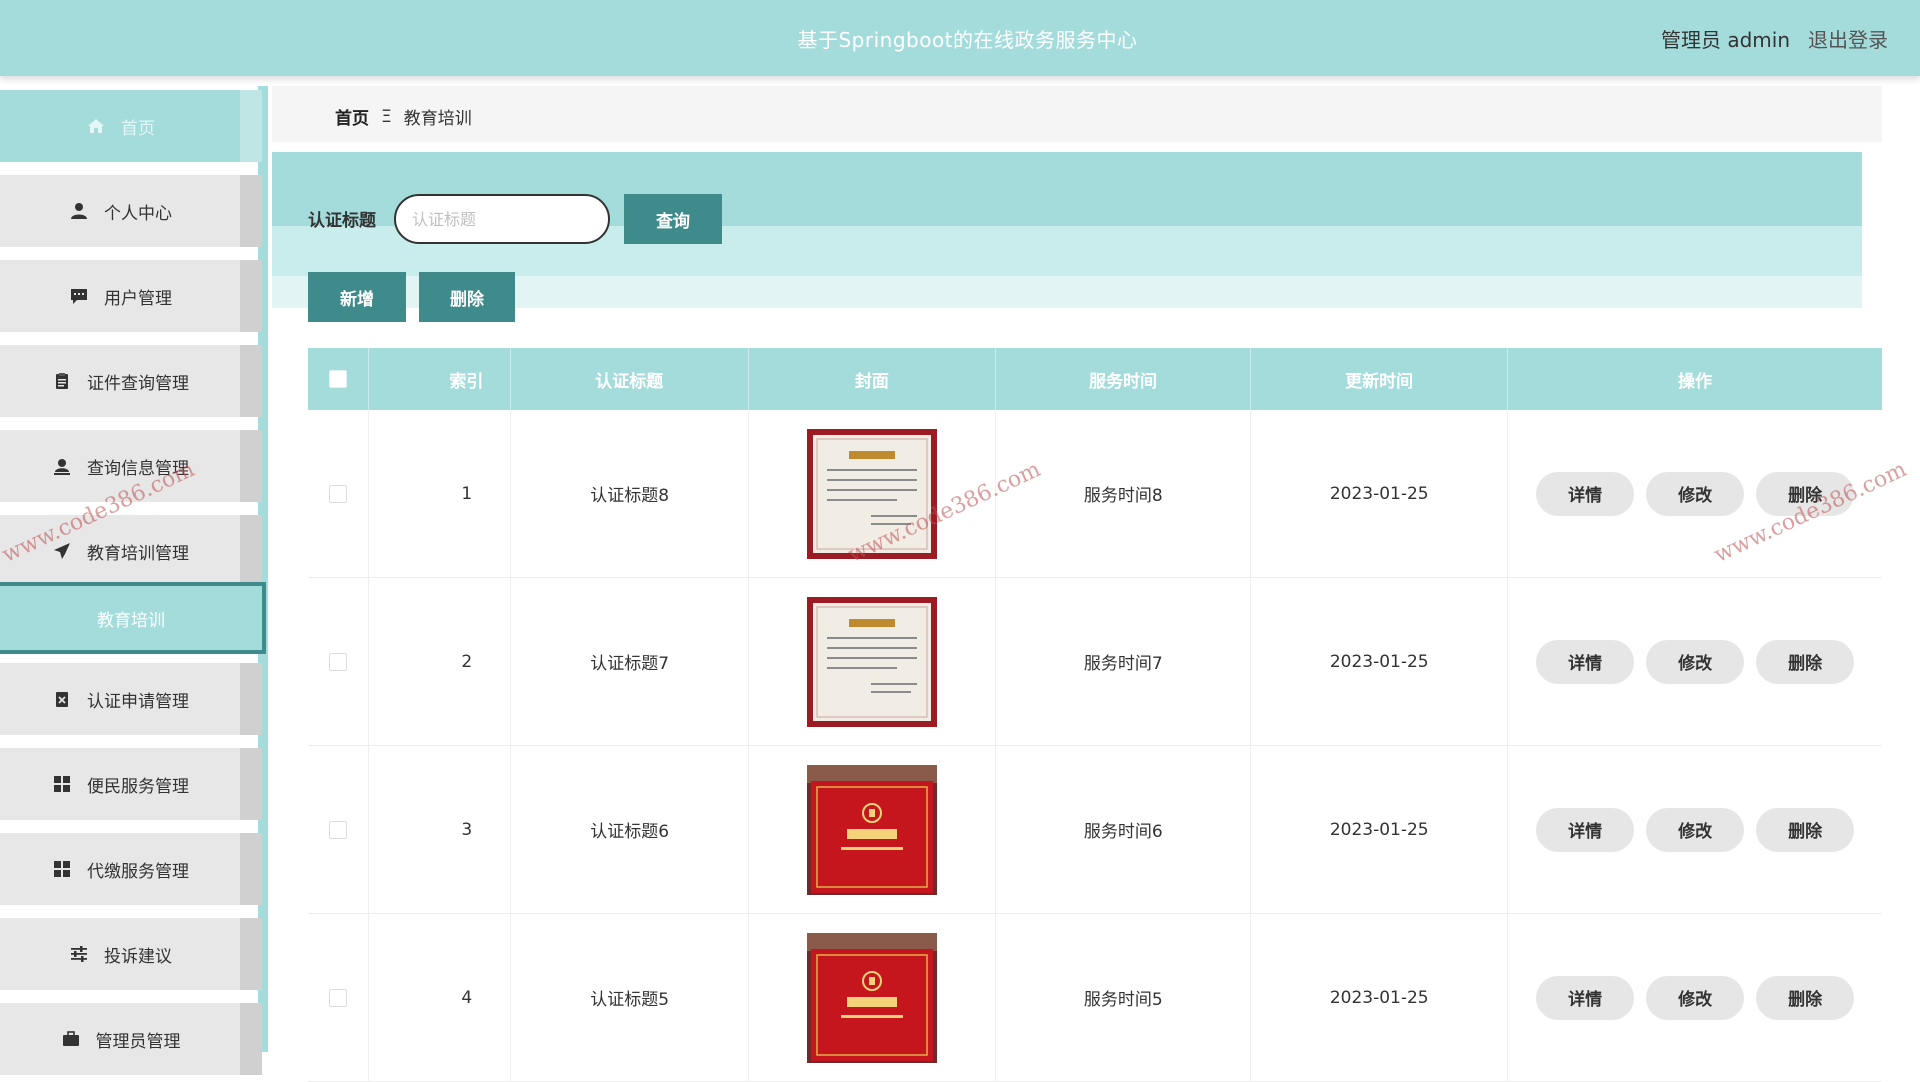 Image resolution: width=1920 pixels, height=1082 pixels. I want to click on sidebar-item-label: 查询信息管理, so click(138, 468).